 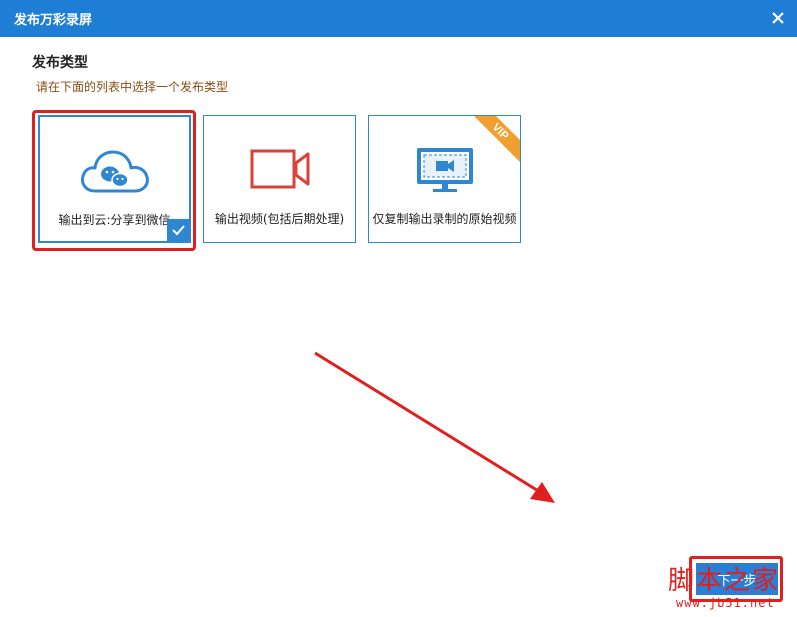 What do you see at coordinates (444, 219) in the screenshot?
I see `option-label: 仅复制输出录制的原始视频` at bounding box center [444, 219].